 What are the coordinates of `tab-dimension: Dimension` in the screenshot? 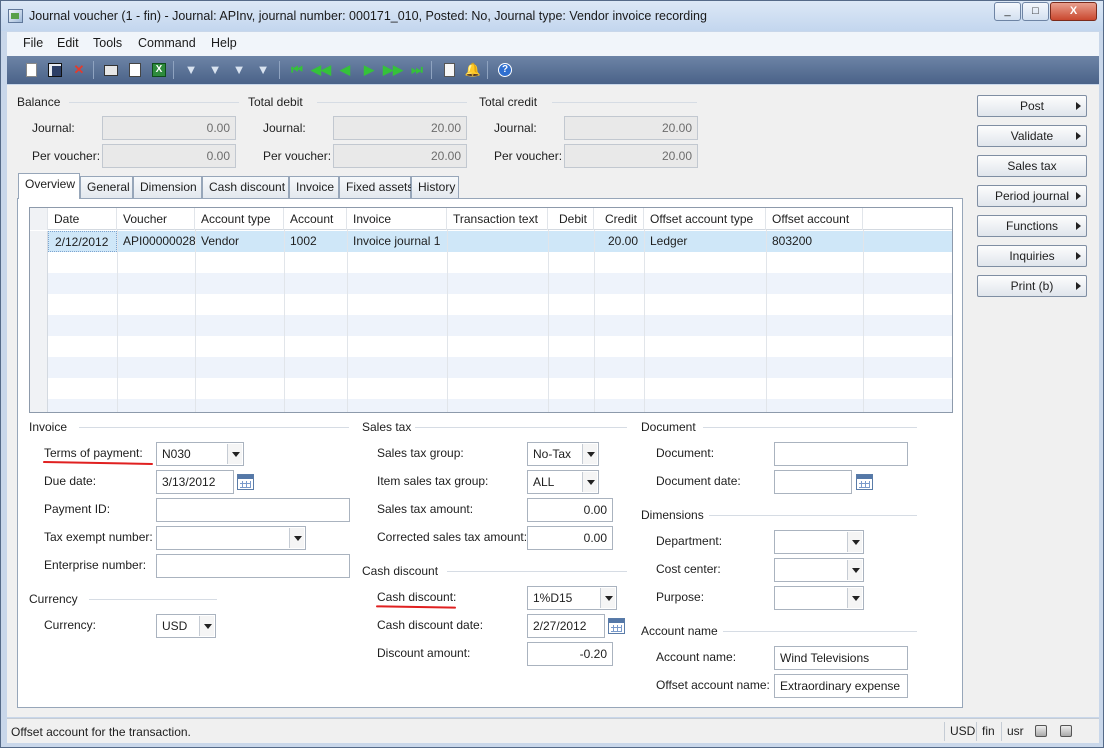 It's located at (167, 187).